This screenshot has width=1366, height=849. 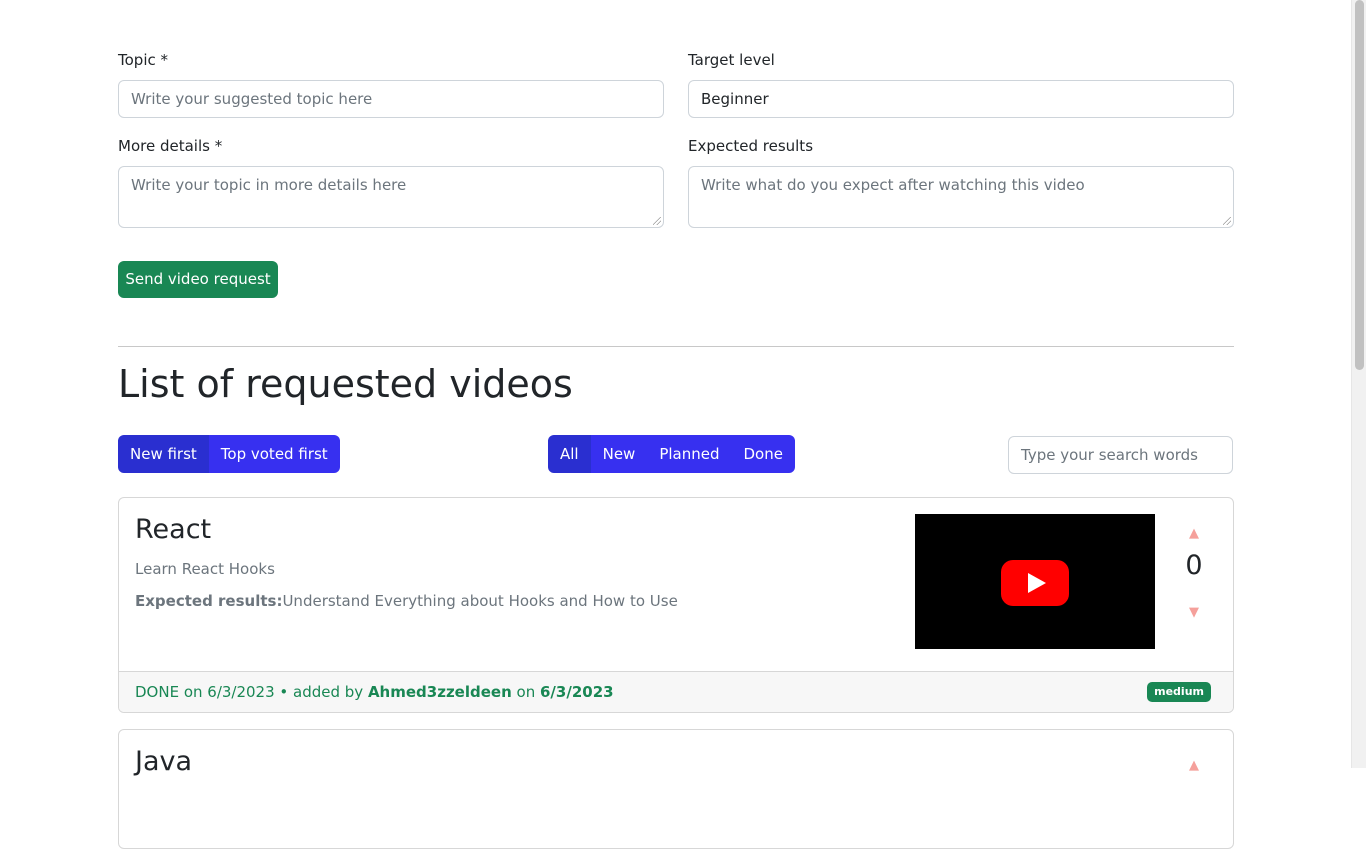 I want to click on filter-planned-button: Planned, so click(x=689, y=454).